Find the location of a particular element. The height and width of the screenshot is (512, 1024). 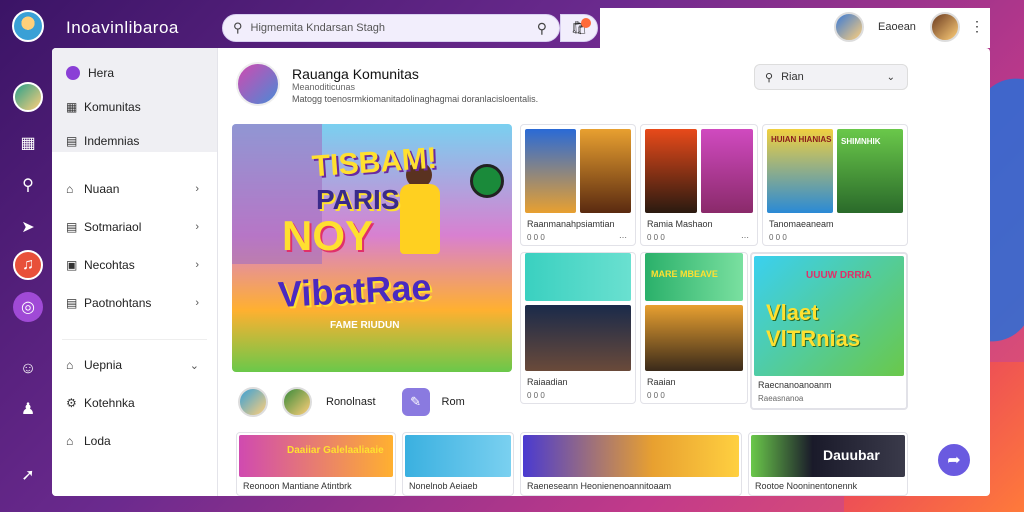

search-input: ⚲ Higmemita Kndarsan Stagh ⚲ is located at coordinates (391, 28).